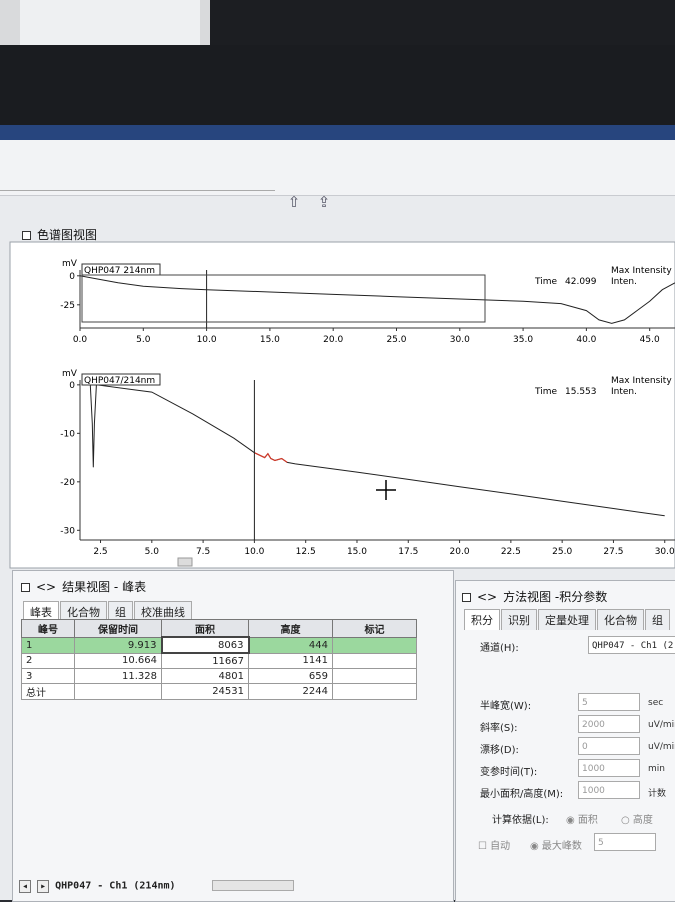 The height and width of the screenshot is (902, 675). What do you see at coordinates (185, 562) in the screenshot?
I see `chart-scroll-thumb` at bounding box center [185, 562].